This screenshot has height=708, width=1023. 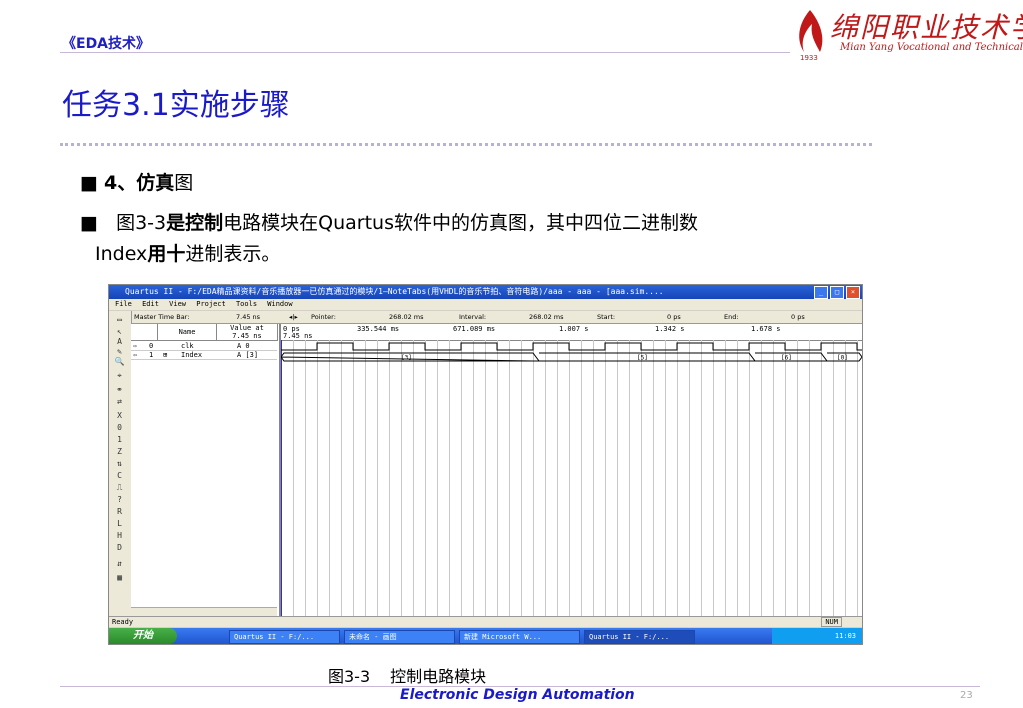 What do you see at coordinates (279, 304) in the screenshot?
I see `menu-window: Window` at bounding box center [279, 304].